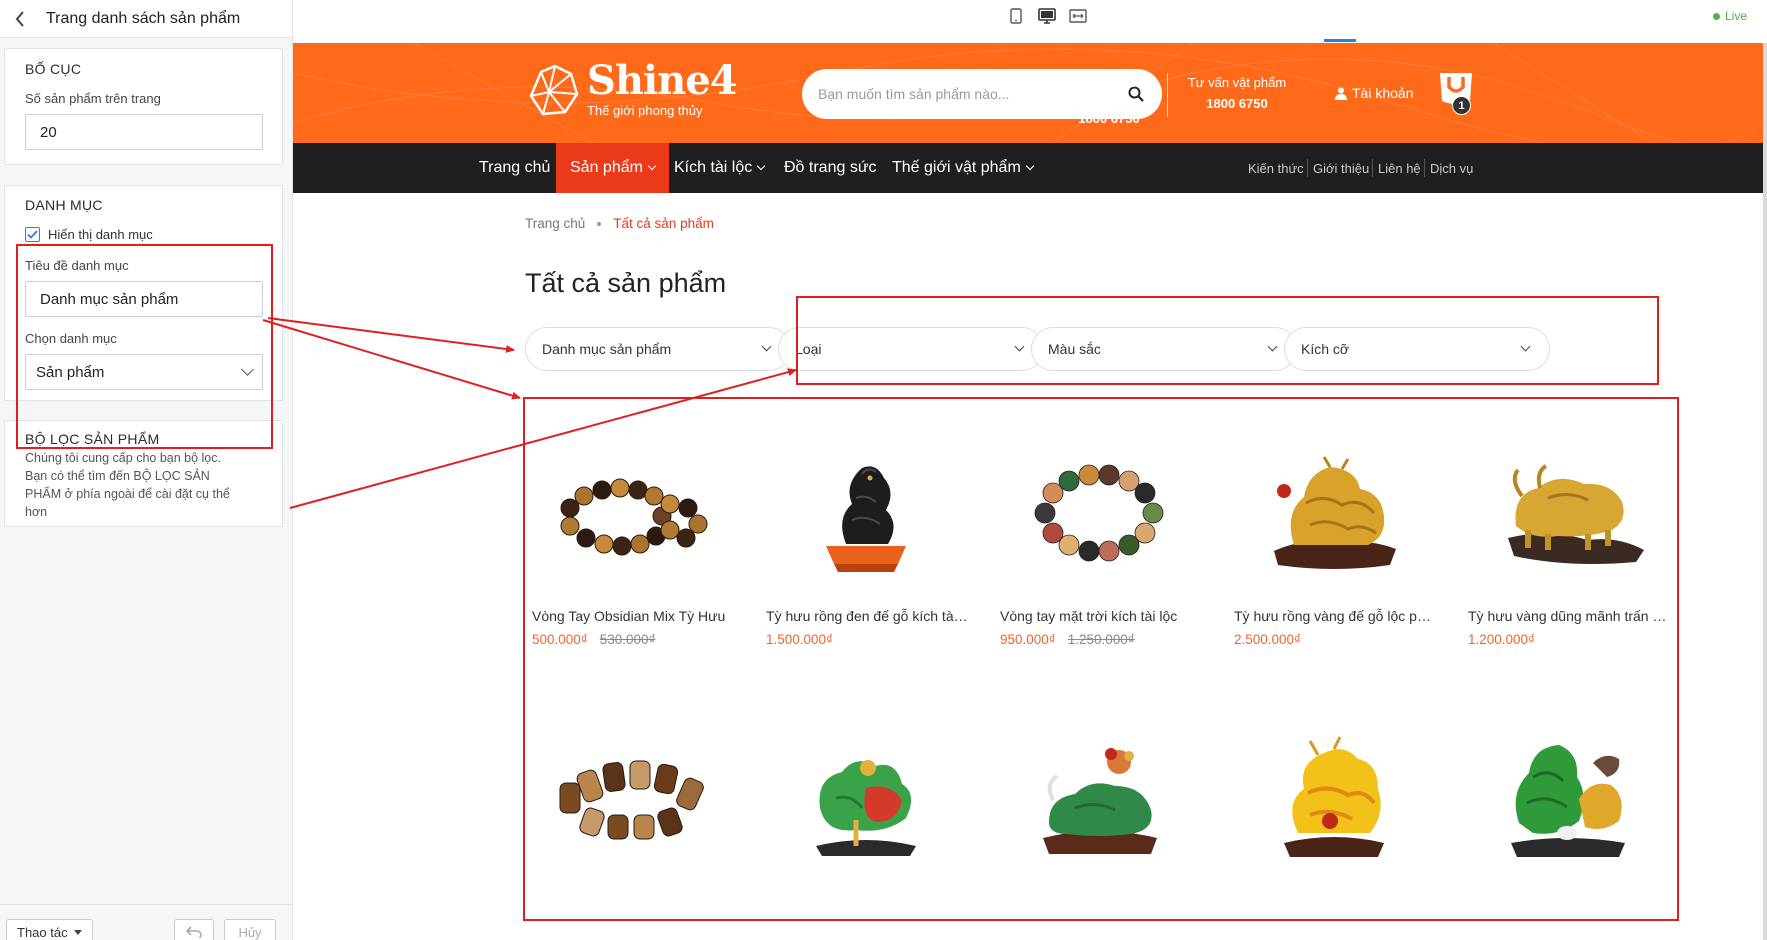 The height and width of the screenshot is (940, 1767). Describe the element at coordinates (830, 168) in the screenshot. I see `nav-item-jewelry: Đồ trang sức` at that location.